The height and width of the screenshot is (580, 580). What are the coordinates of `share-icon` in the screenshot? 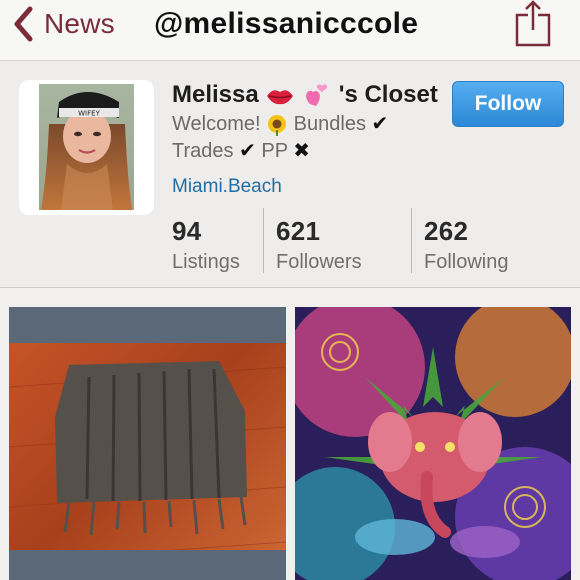 It's located at (533, 24).